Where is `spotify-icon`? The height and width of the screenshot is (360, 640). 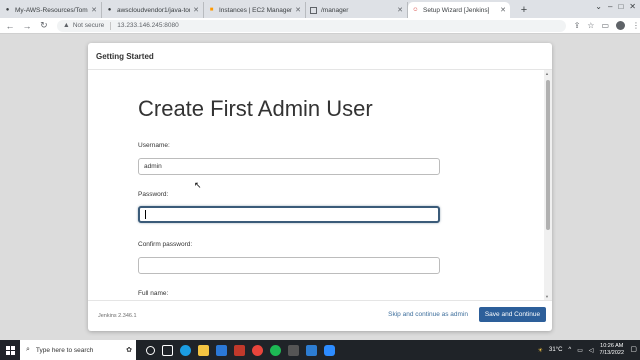 spotify-icon is located at coordinates (275, 350).